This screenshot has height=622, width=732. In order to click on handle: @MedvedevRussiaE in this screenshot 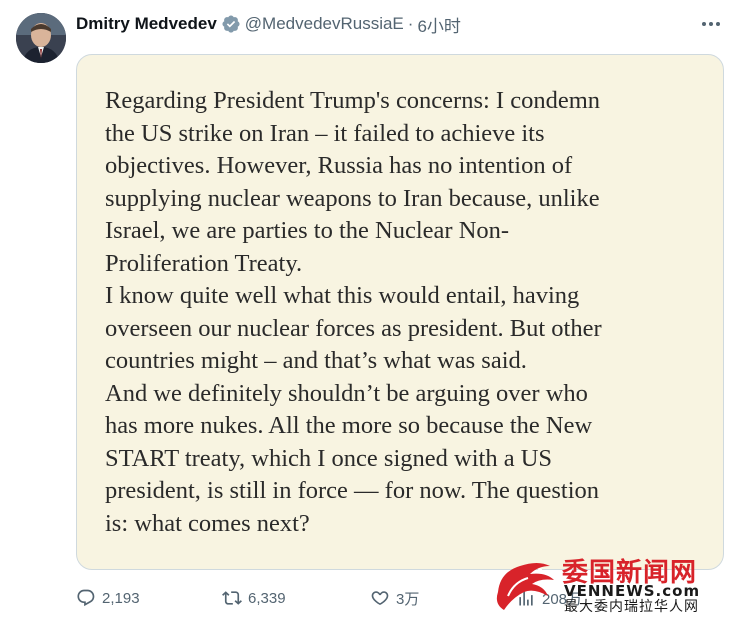, I will do `click(324, 24)`.